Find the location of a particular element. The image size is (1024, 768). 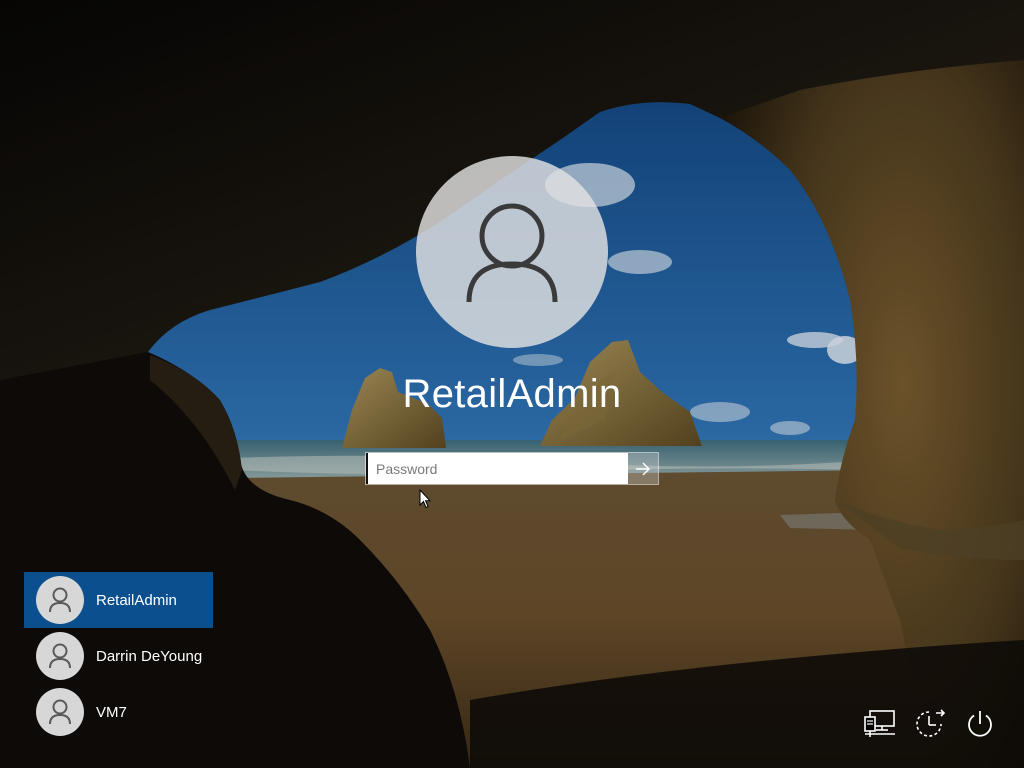

ease-of-access-button is located at coordinates (930, 724).